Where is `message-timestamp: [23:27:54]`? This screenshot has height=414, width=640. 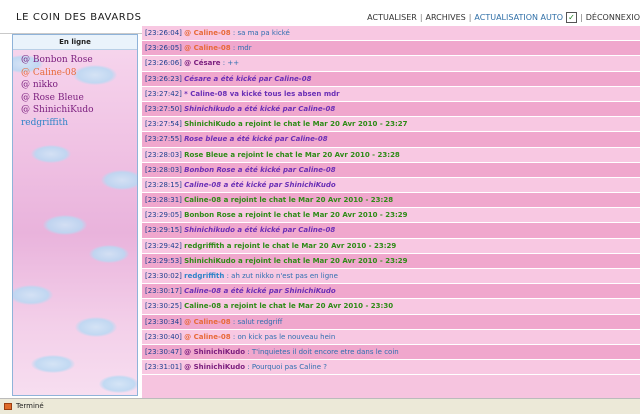
message-timestamp: [23:27:54] is located at coordinates (163, 124).